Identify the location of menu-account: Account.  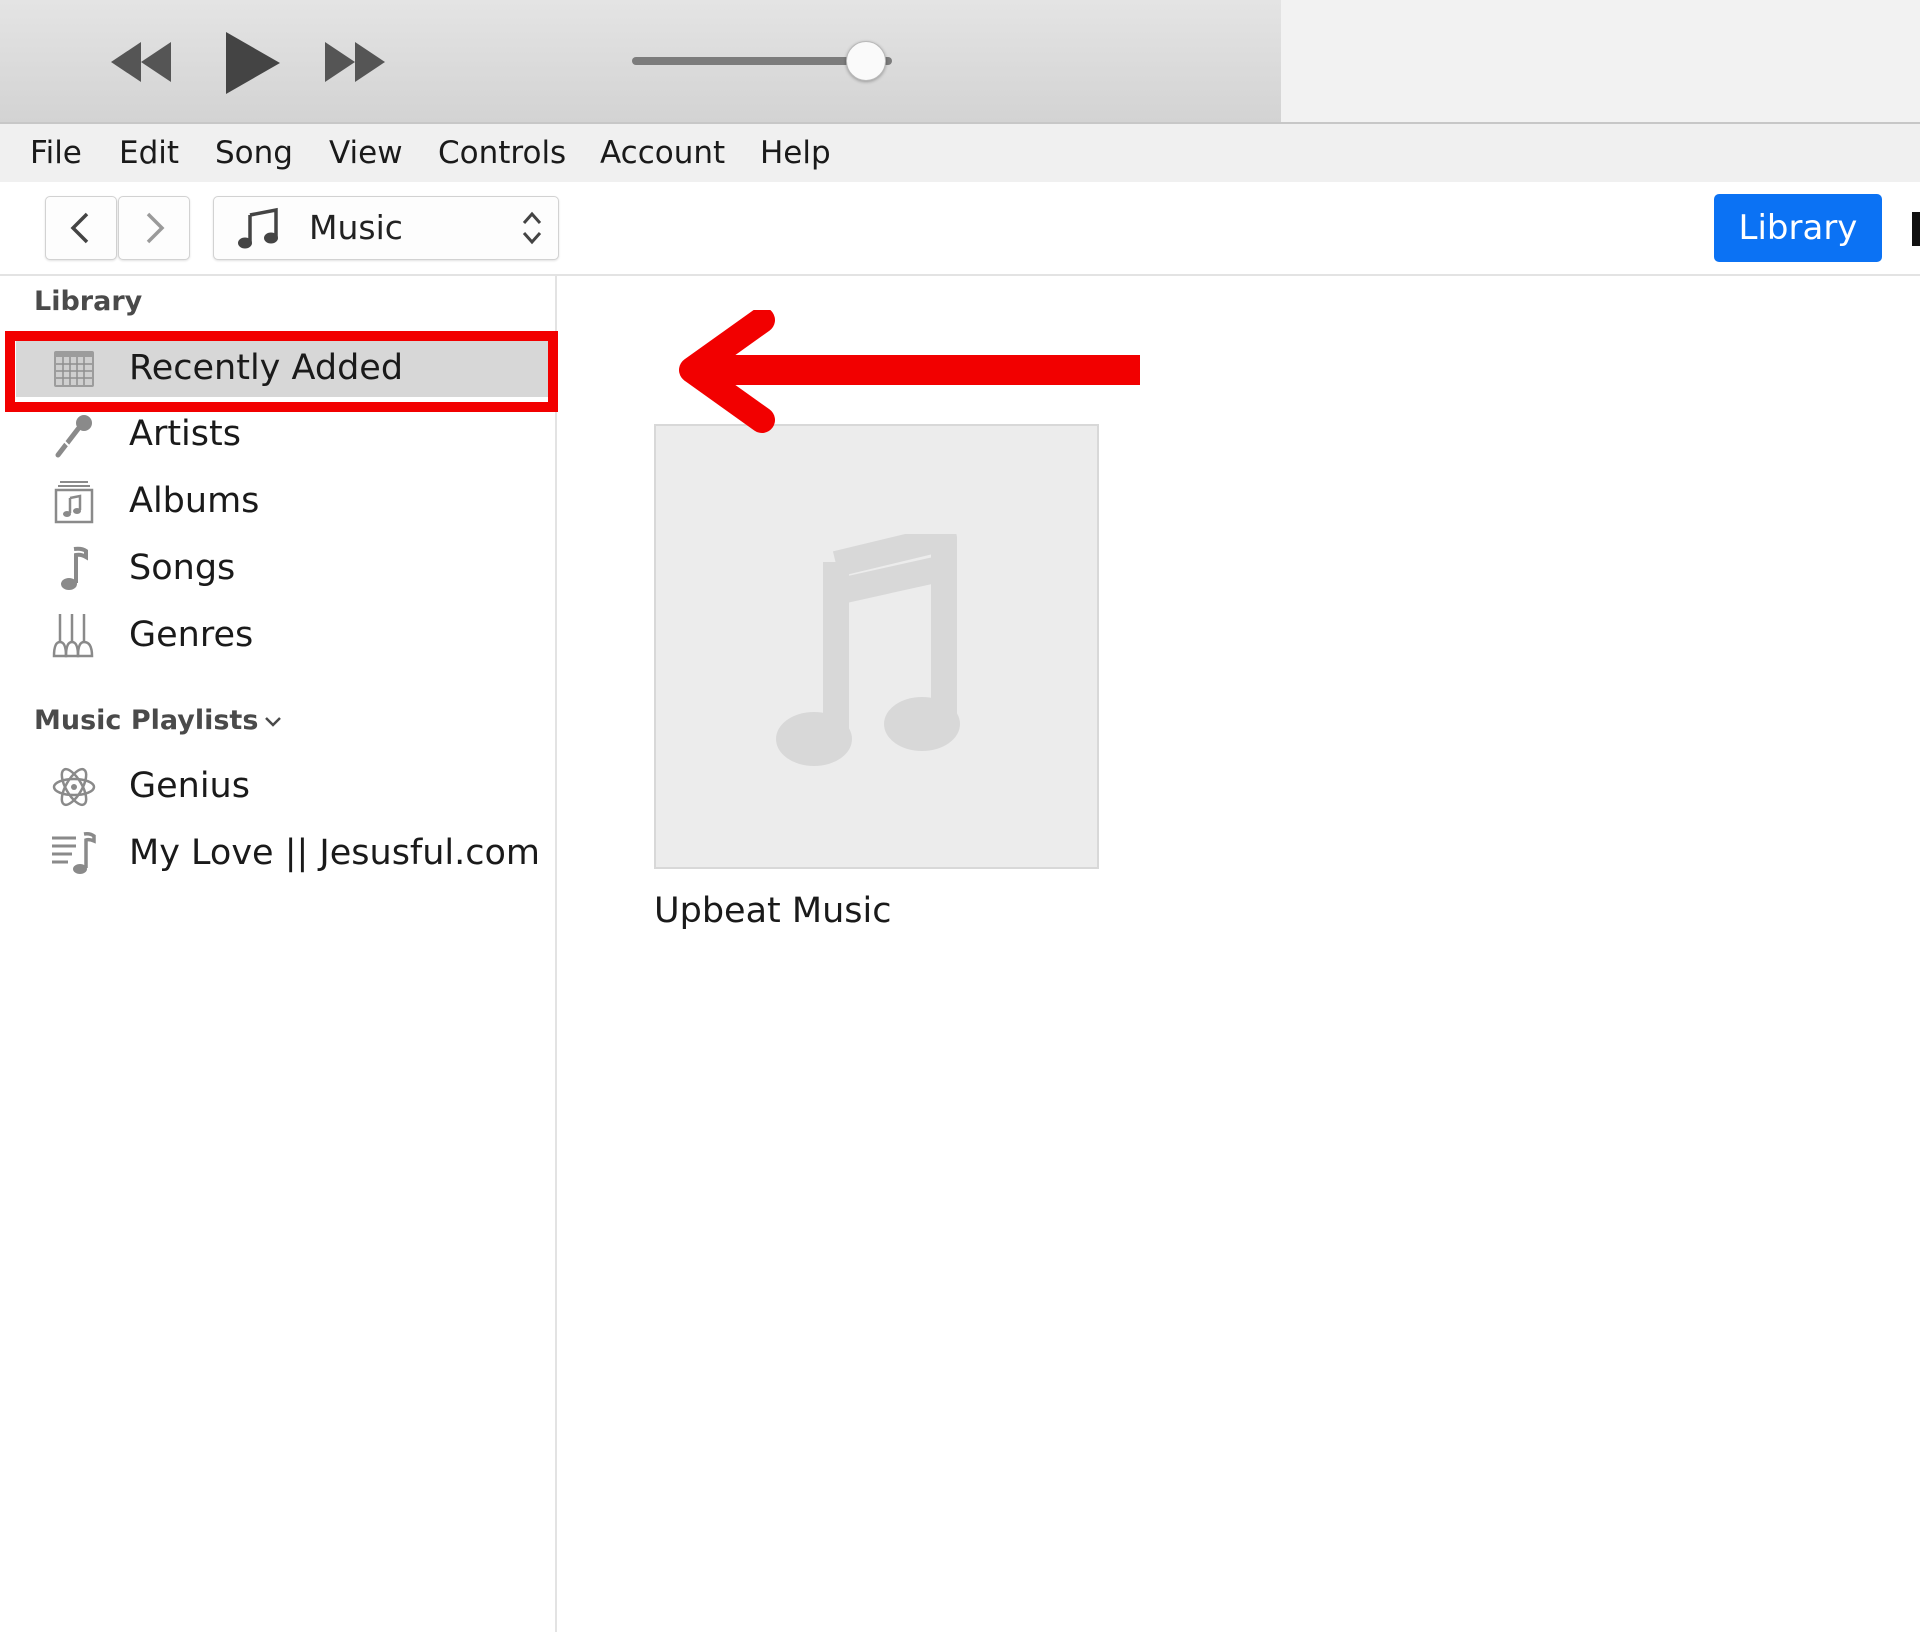
(662, 153).